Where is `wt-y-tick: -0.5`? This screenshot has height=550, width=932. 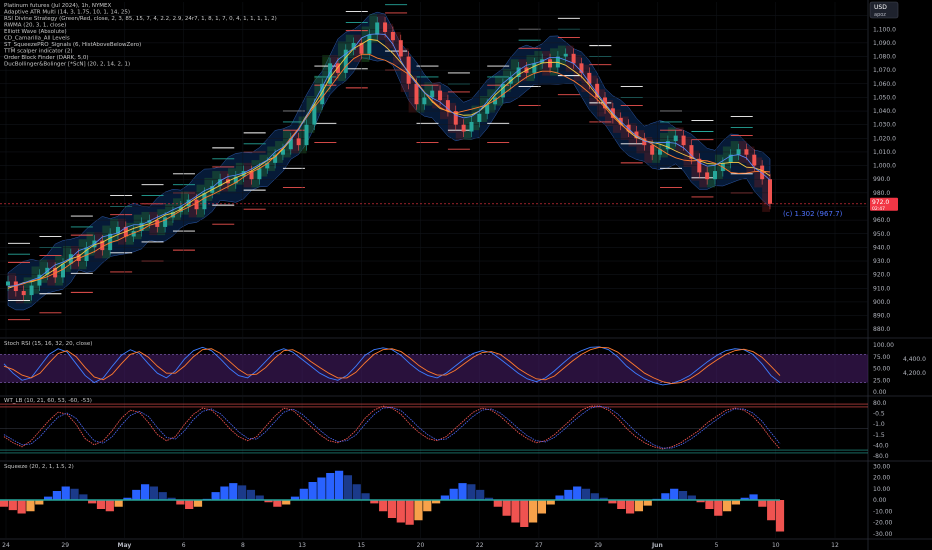 wt-y-tick: -0.5 is located at coordinates (879, 414).